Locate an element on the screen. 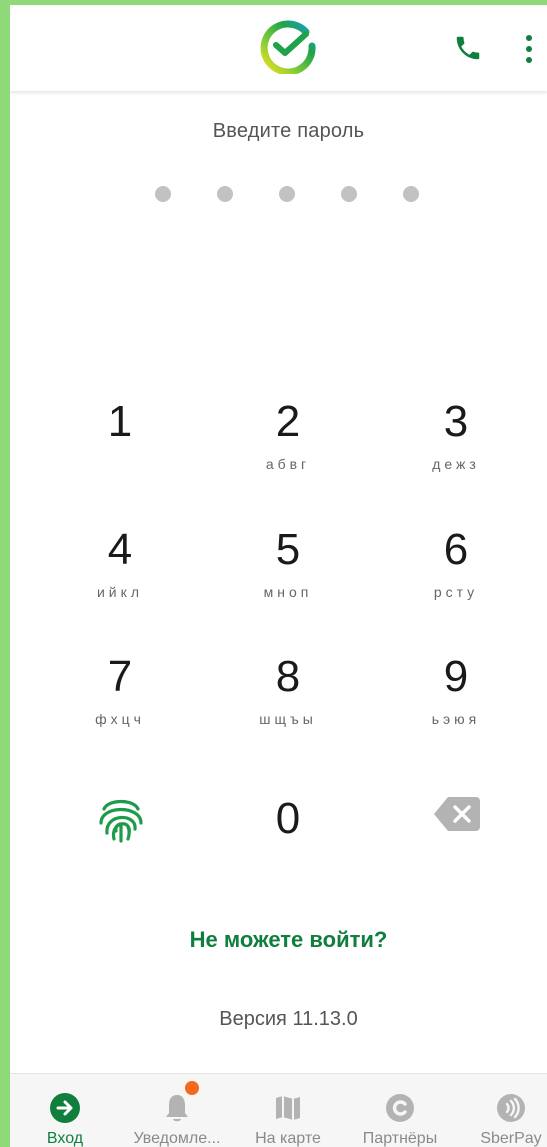 The image size is (547, 1147). key-digit: 0 is located at coordinates (288, 818).